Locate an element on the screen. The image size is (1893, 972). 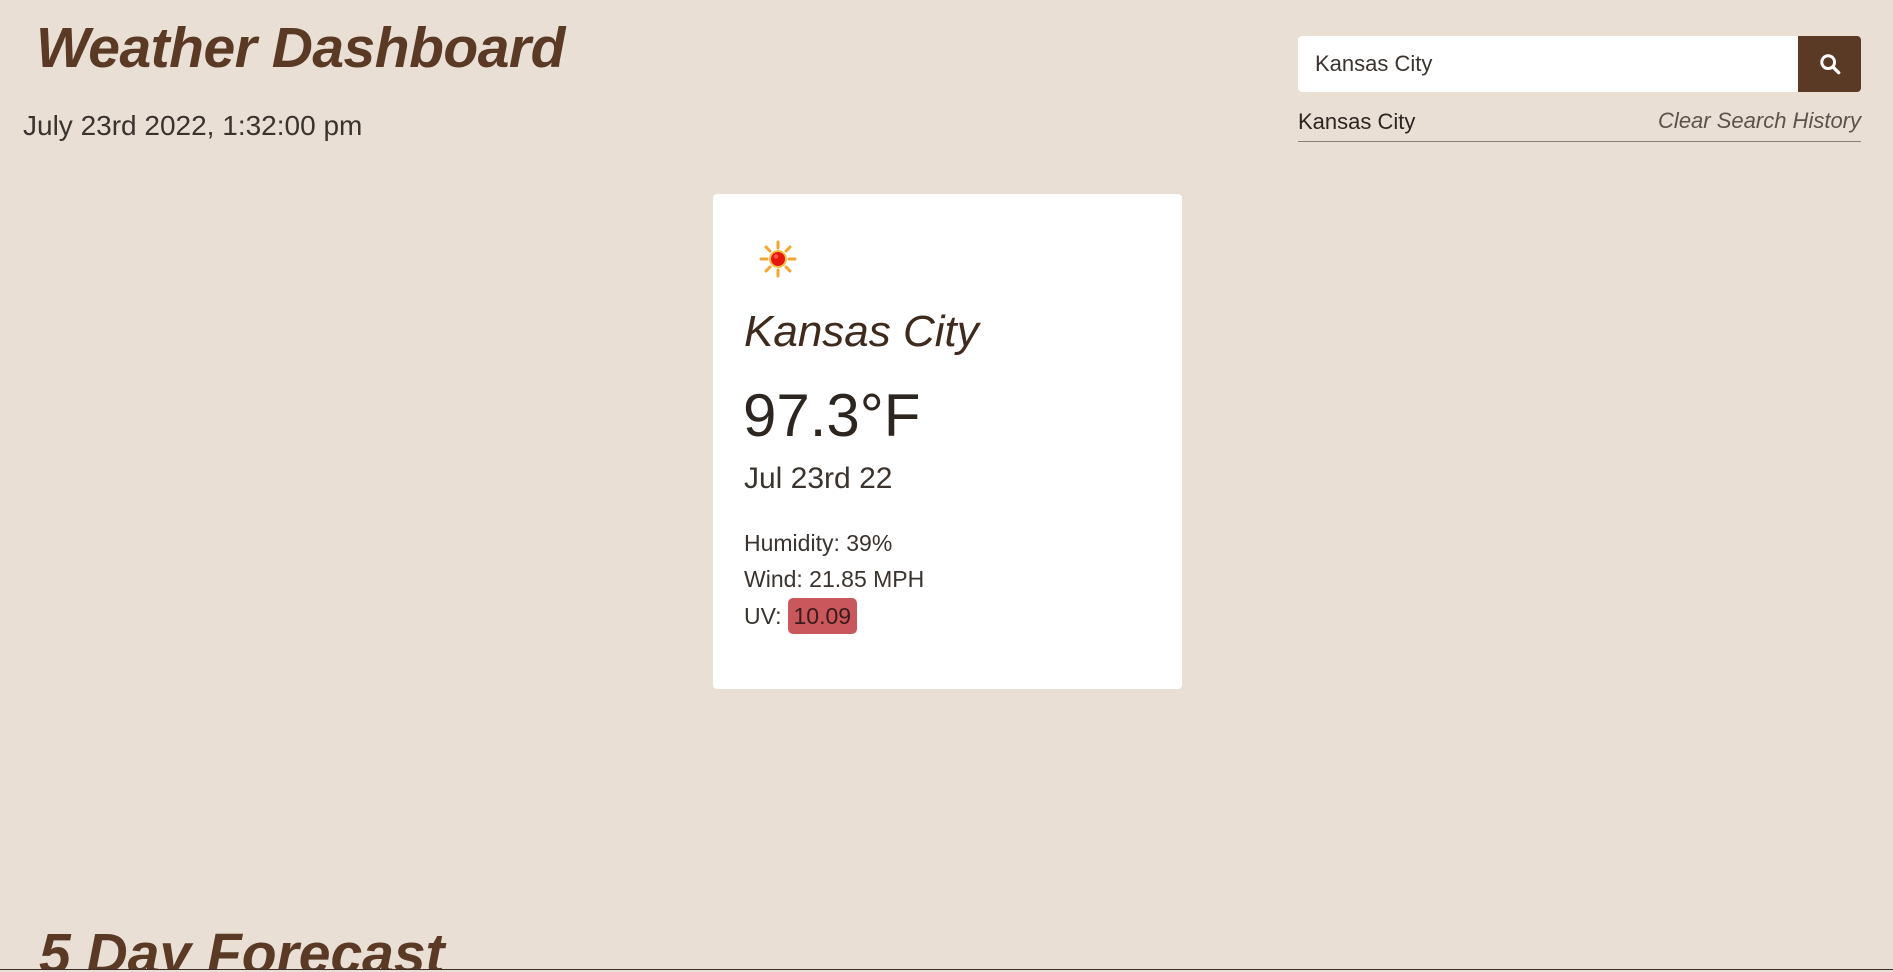
search-bar is located at coordinates (1579, 64).